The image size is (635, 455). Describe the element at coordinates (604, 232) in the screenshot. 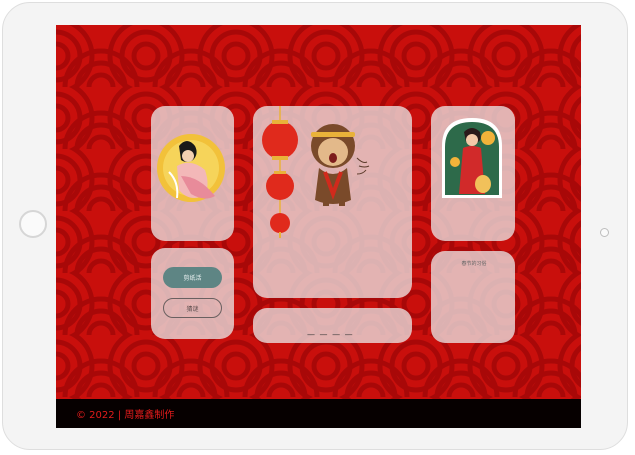

I see `camera-icon` at that location.